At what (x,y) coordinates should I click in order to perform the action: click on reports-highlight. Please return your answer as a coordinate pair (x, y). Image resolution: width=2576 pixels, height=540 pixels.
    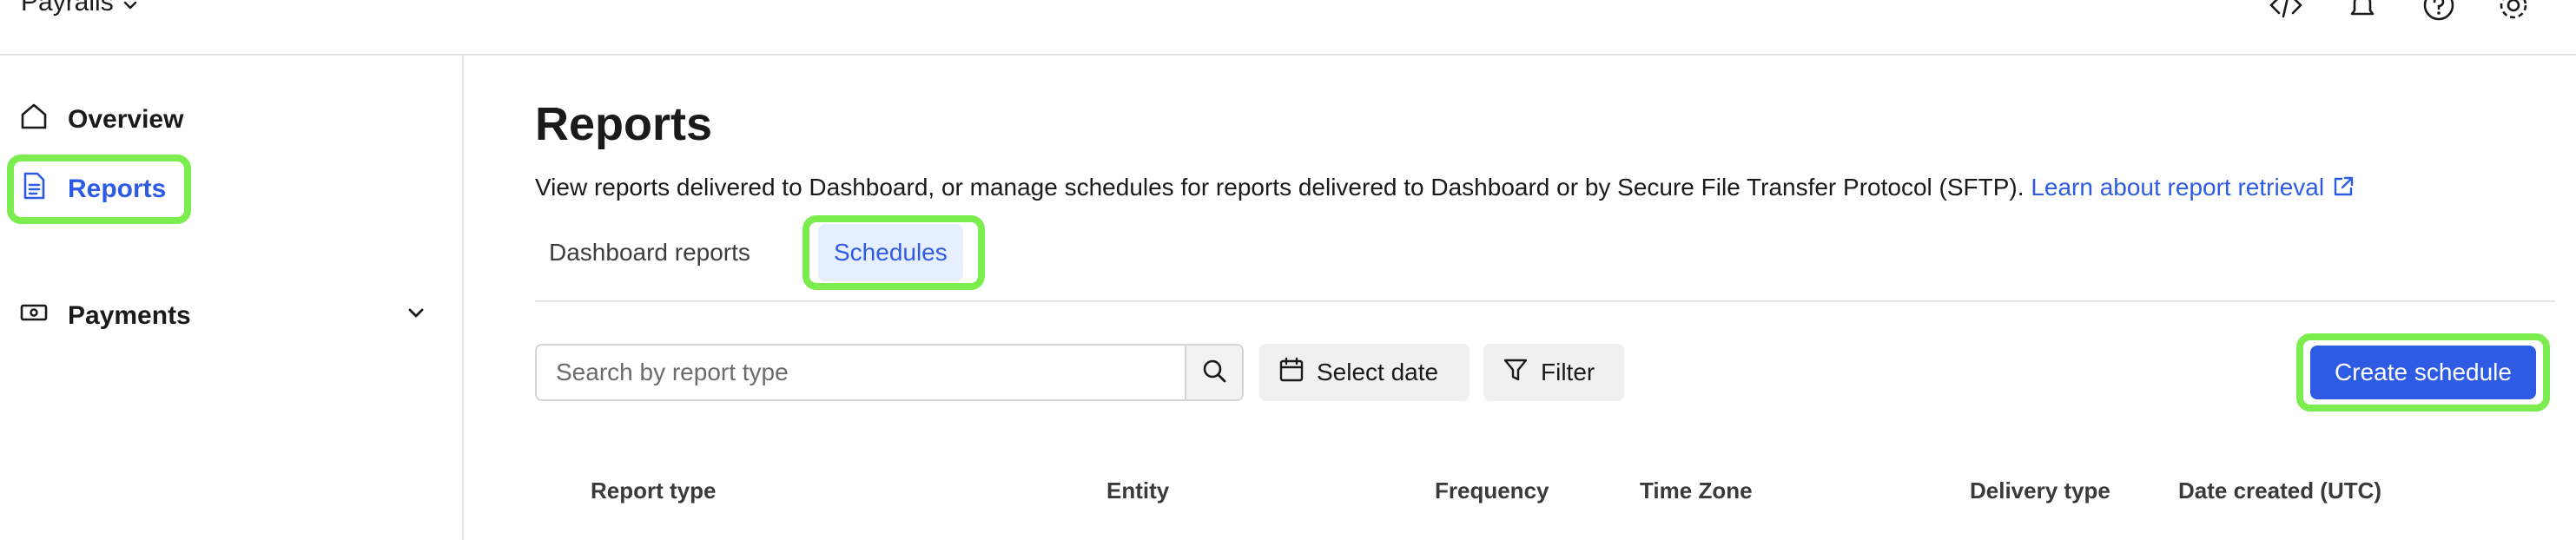
    Looking at the image, I should click on (99, 190).